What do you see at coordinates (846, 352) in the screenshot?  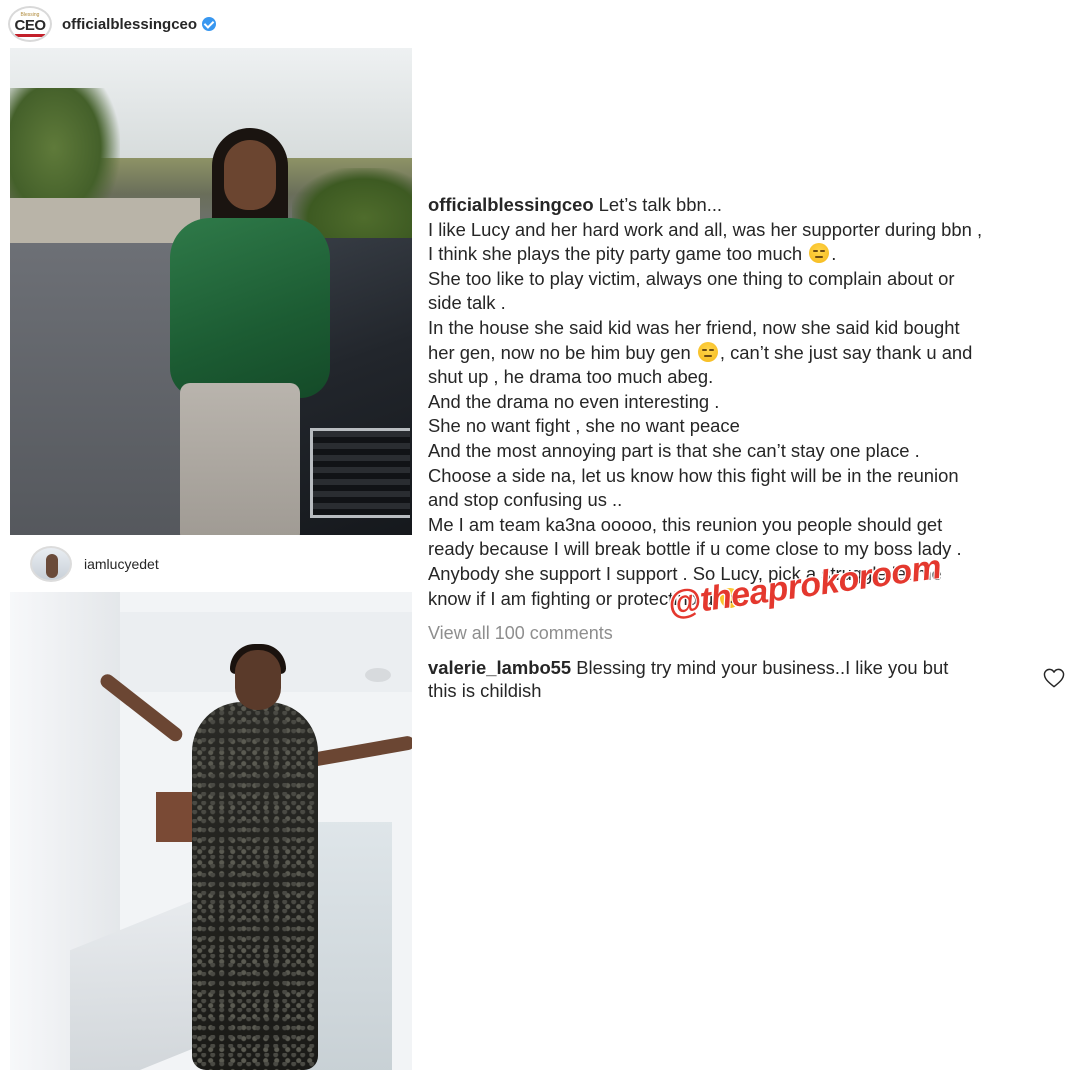 I see `caption-text: , can’t she just say thank u and` at bounding box center [846, 352].